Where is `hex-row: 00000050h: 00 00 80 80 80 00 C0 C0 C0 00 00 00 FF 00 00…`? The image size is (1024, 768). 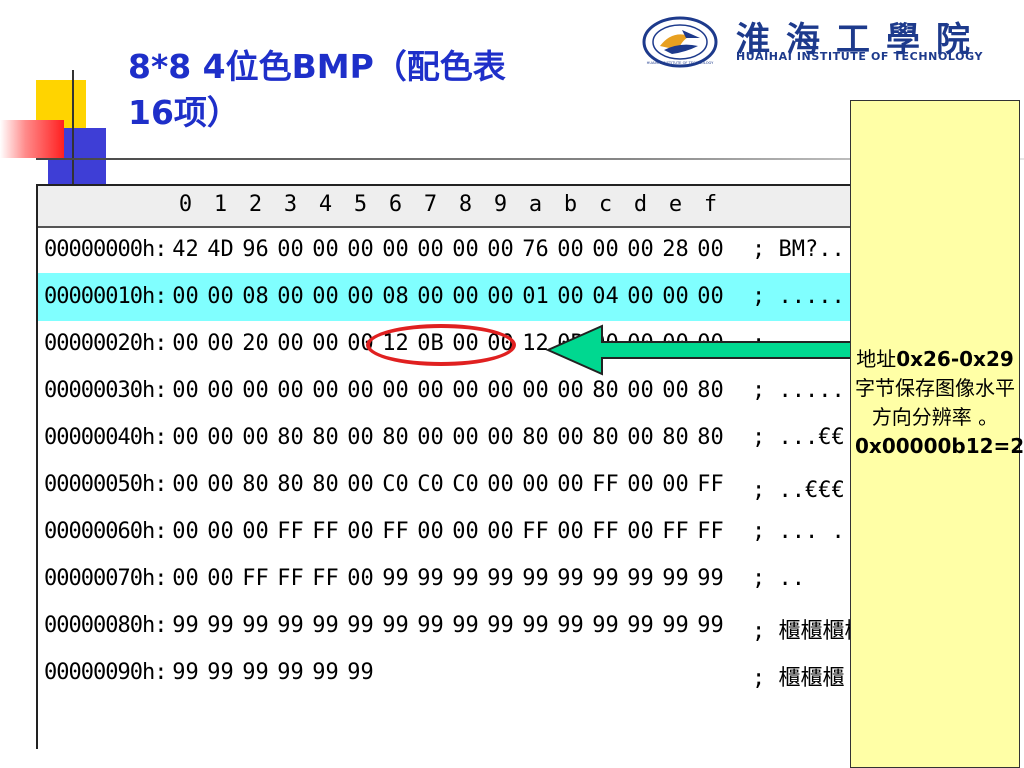 hex-row: 00000050h: 00 00 80 80 80 00 C0 C0 C0 00 00 00 FF 00 00… is located at coordinates (445, 485).